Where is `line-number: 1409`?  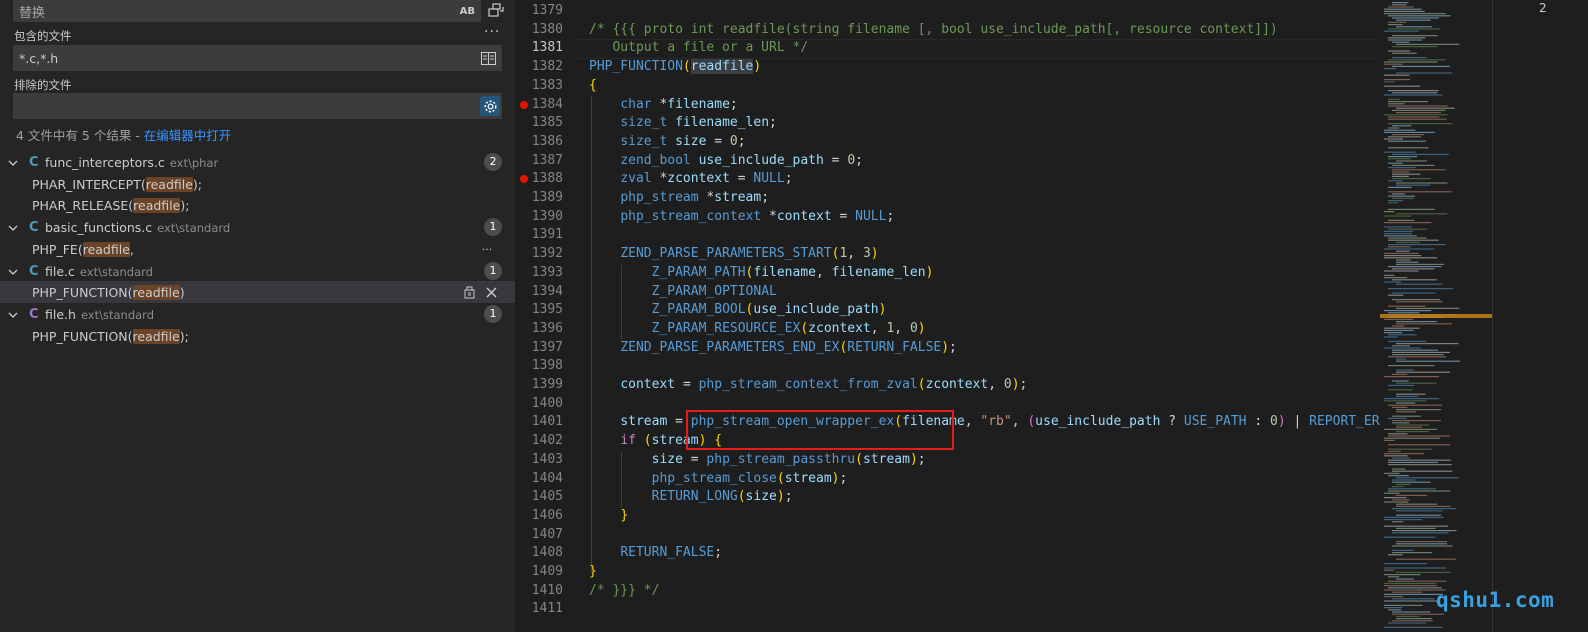 line-number: 1409 is located at coordinates (539, 572).